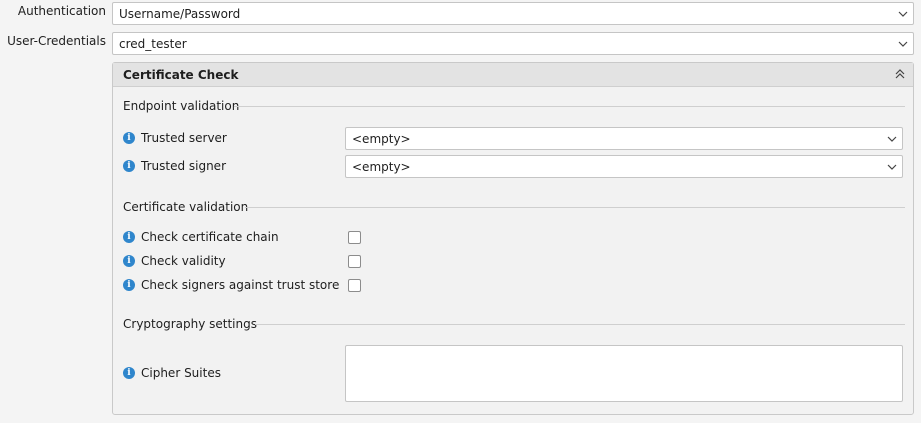  Describe the element at coordinates (184, 166) in the screenshot. I see `trusted-signer-label: Trusted signer` at that location.